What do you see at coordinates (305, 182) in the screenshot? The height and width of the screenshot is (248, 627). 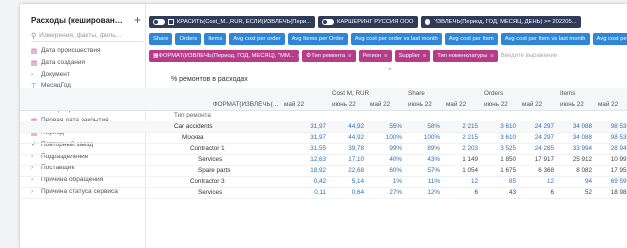 I see `table-cell: 0,42` at bounding box center [305, 182].